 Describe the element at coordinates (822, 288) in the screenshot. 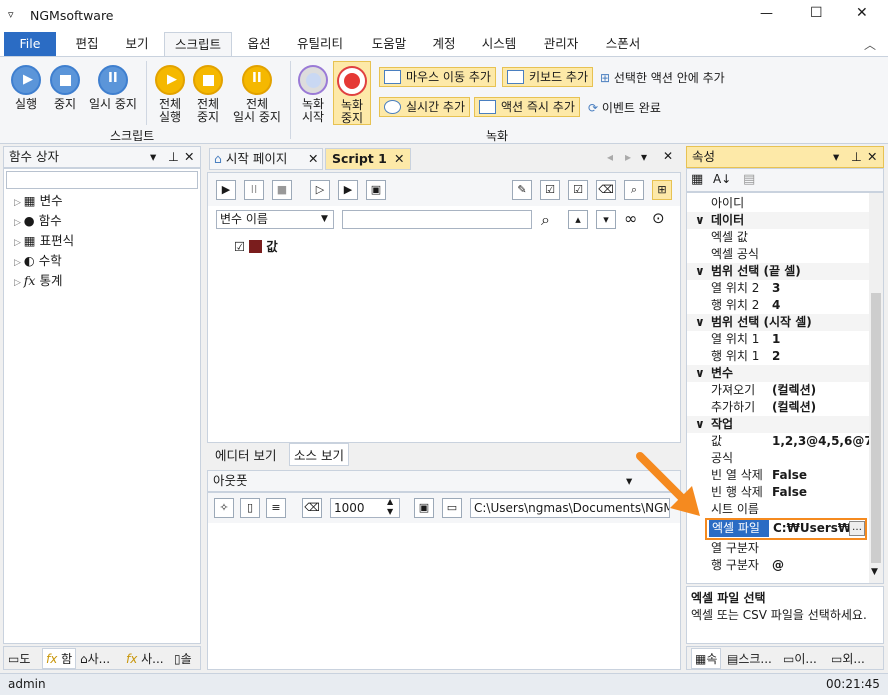

I see `property-value: 3` at that location.